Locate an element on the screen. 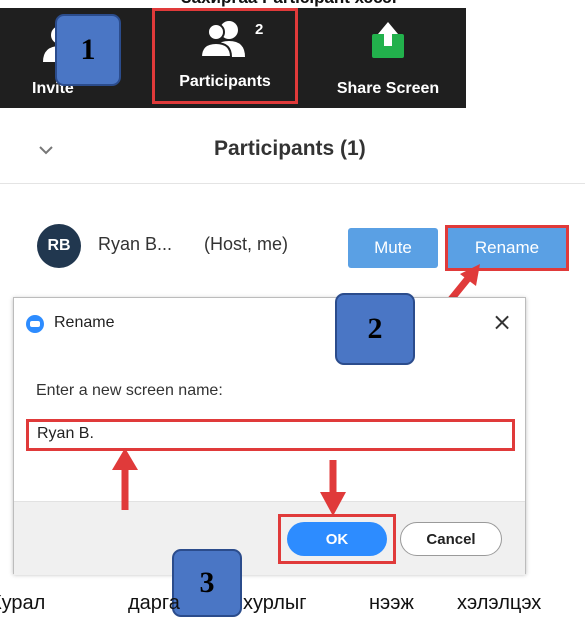  ok-button: OK is located at coordinates (337, 539).